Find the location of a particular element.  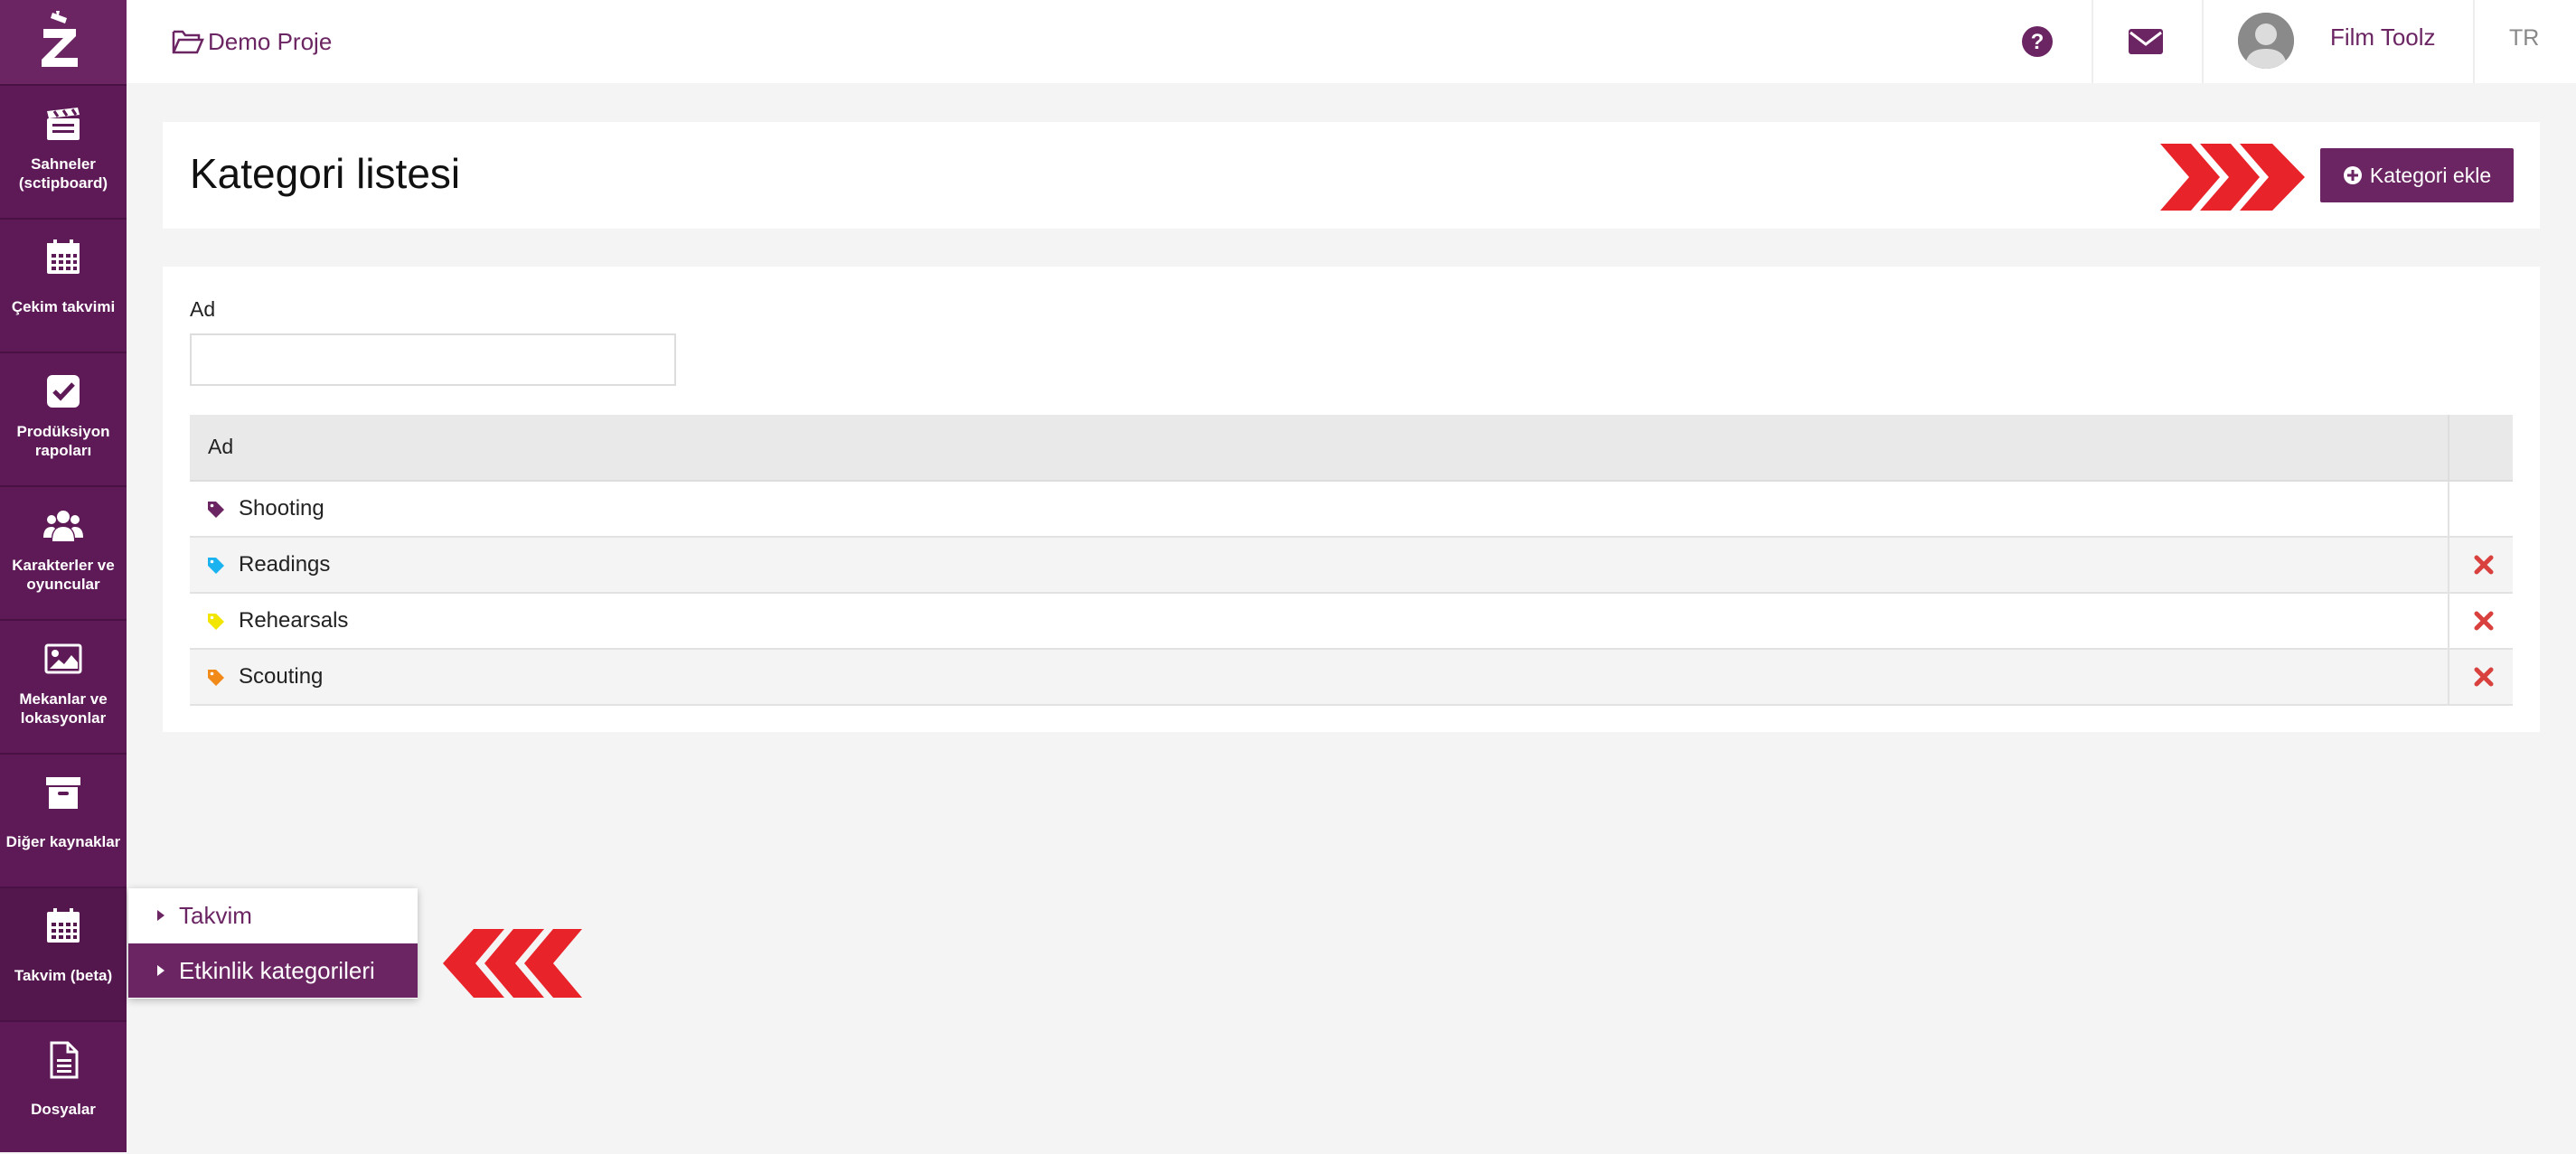

column-header-name: Ad is located at coordinates (220, 447).